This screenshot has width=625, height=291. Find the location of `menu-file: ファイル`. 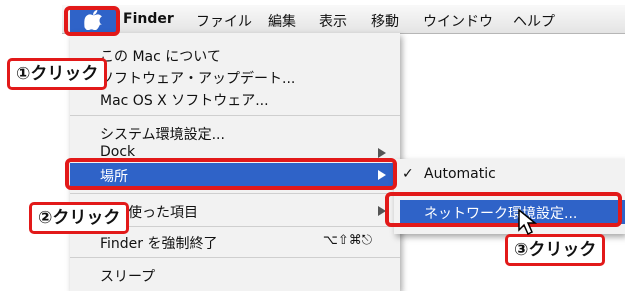

menu-file: ファイル is located at coordinates (224, 21).